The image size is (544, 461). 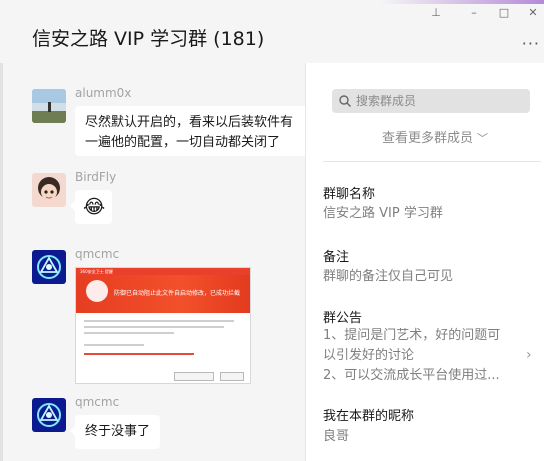 What do you see at coordinates (428, 138) in the screenshot?
I see `view-more-label: 查看更多群成员` at bounding box center [428, 138].